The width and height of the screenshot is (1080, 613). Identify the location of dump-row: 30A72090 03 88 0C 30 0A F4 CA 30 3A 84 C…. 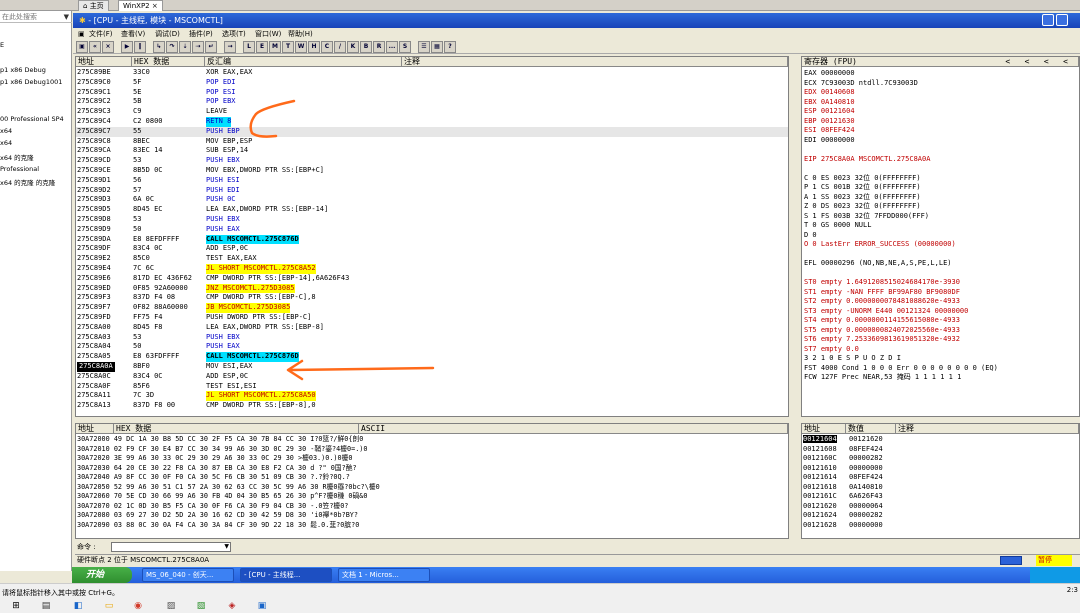
(218, 526).